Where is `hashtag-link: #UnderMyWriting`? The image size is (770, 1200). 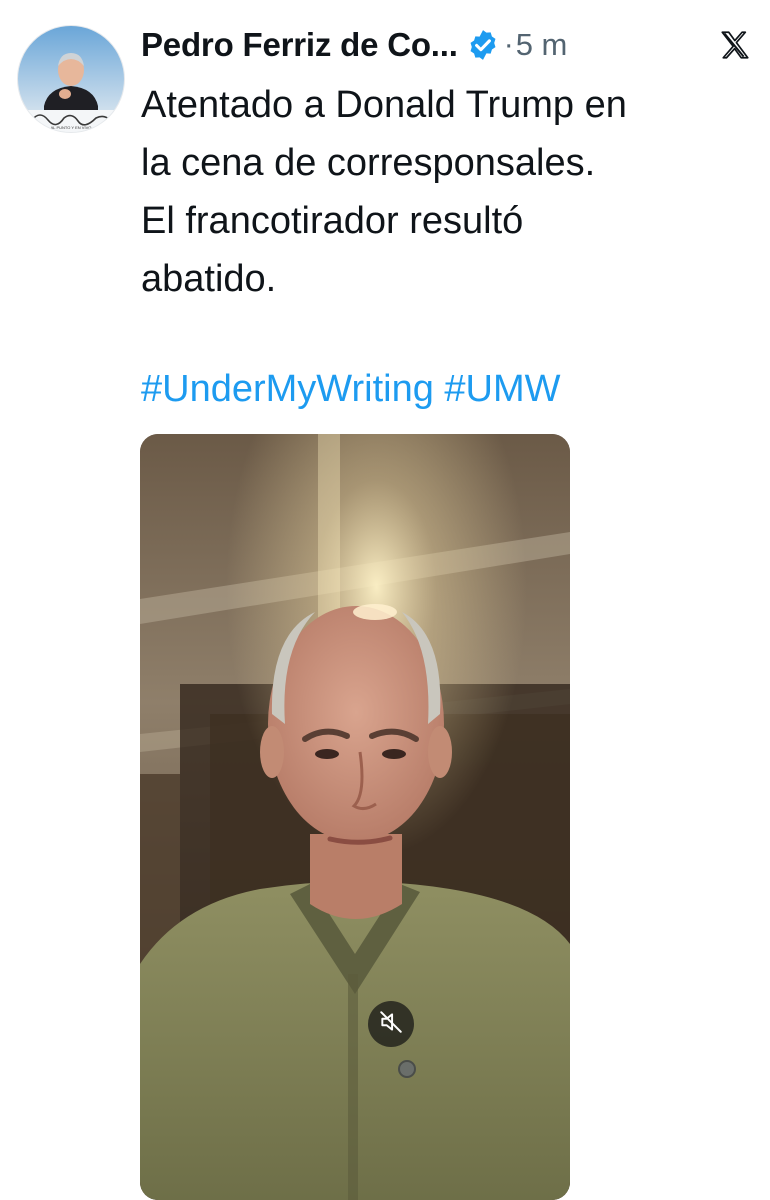
hashtag-link: #UnderMyWriting is located at coordinates (287, 389).